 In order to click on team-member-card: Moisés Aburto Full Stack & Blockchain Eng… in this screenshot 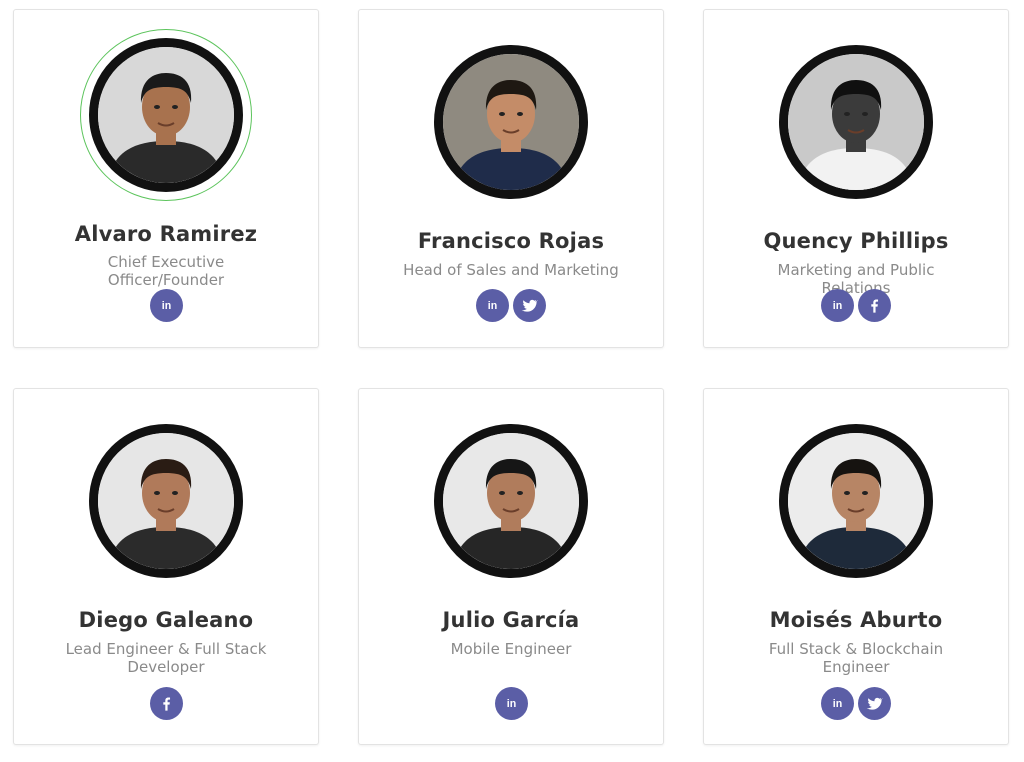, I will do `click(856, 566)`.